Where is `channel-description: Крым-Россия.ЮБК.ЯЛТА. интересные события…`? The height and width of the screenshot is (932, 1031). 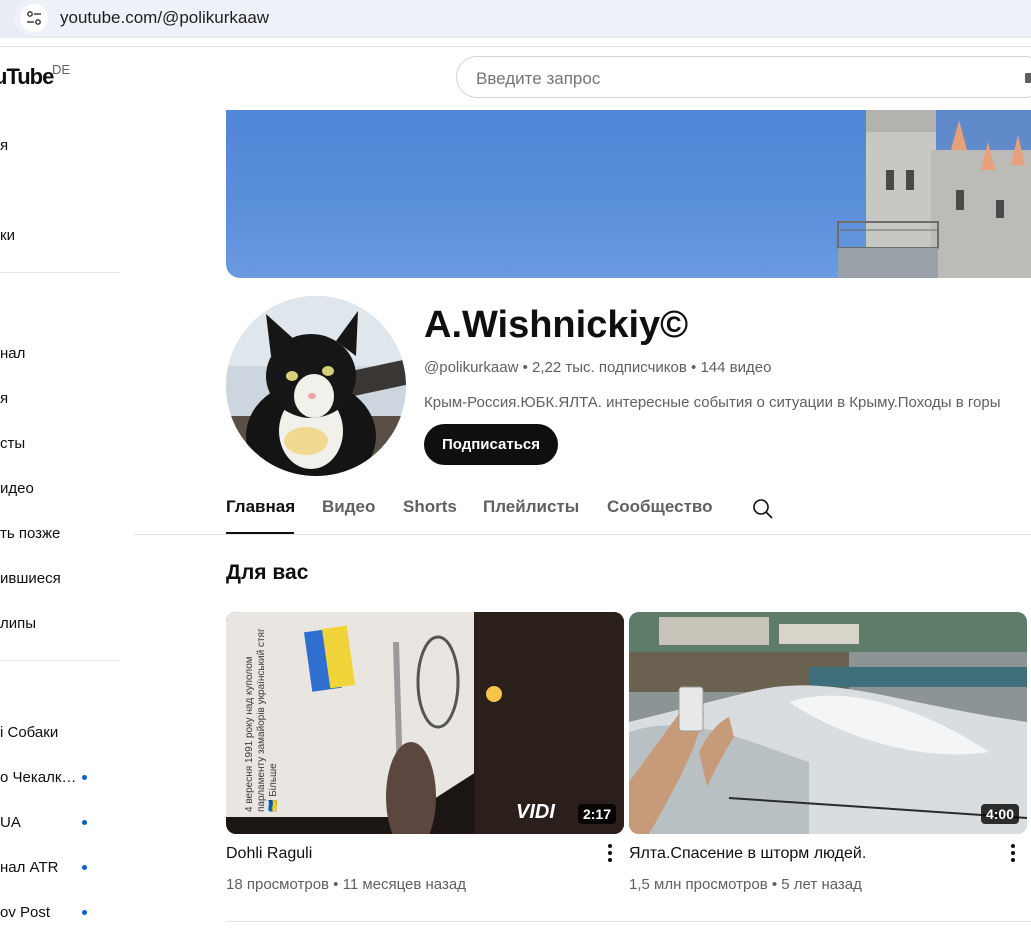
channel-description: Крым-Россия.ЮБК.ЯЛТА. интересные события… is located at coordinates (727, 402).